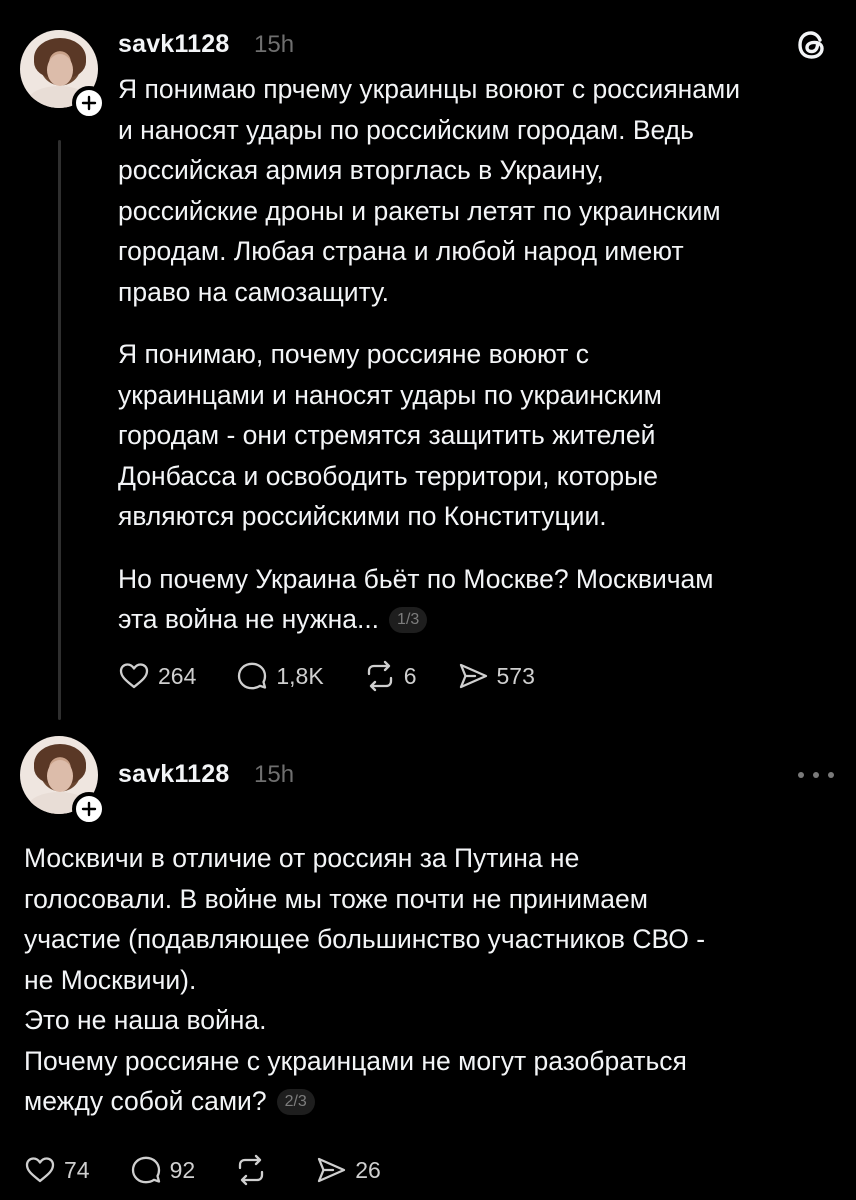  What do you see at coordinates (77, 1169) in the screenshot?
I see `like-count: 74` at bounding box center [77, 1169].